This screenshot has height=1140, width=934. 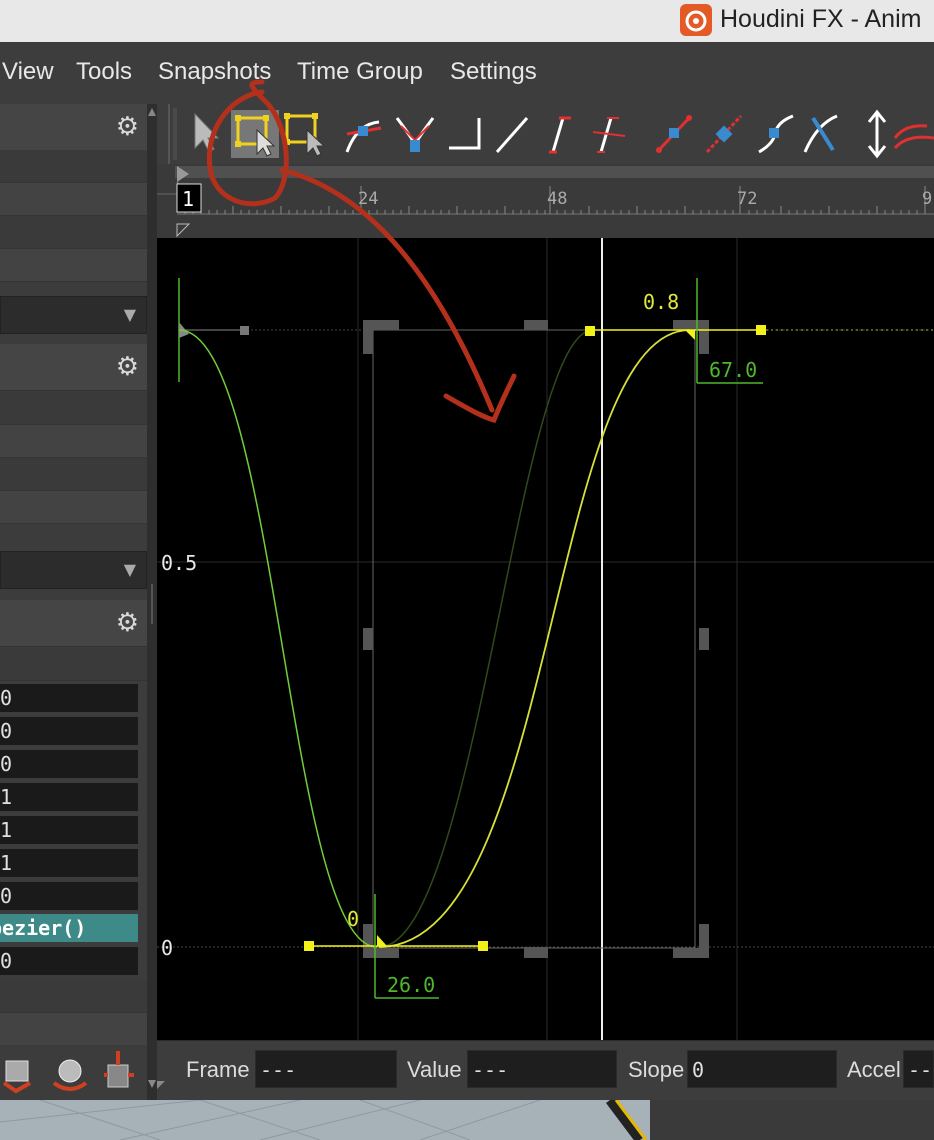 What do you see at coordinates (874, 1069) in the screenshot?
I see `accel-label: Accel` at bounding box center [874, 1069].